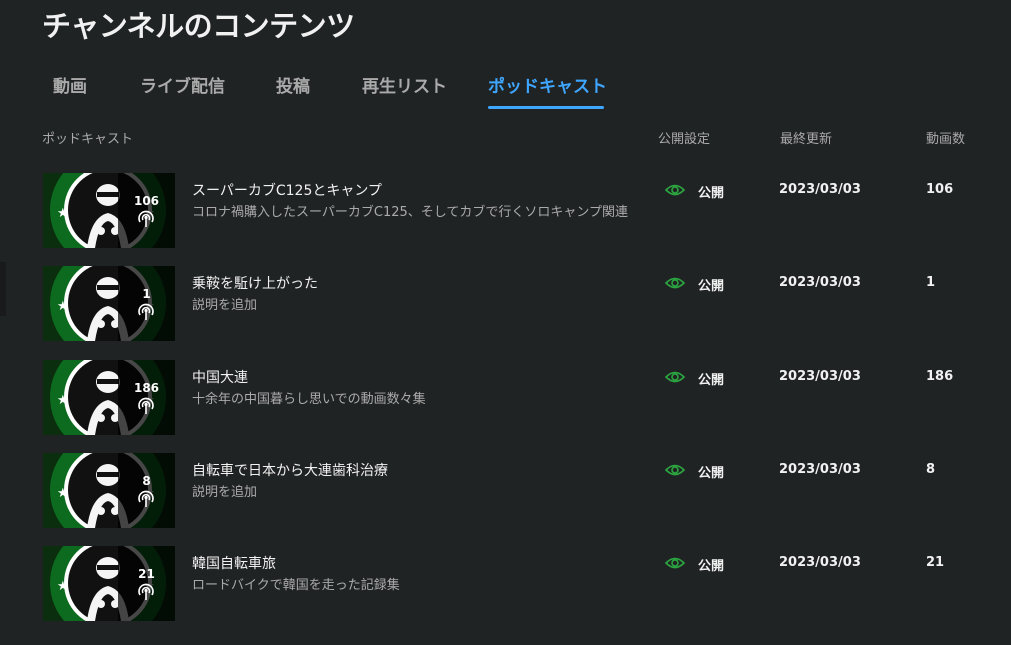 The image size is (1011, 645). Describe the element at coordinates (220, 377) in the screenshot. I see `podcast-title: 中国大連` at that location.